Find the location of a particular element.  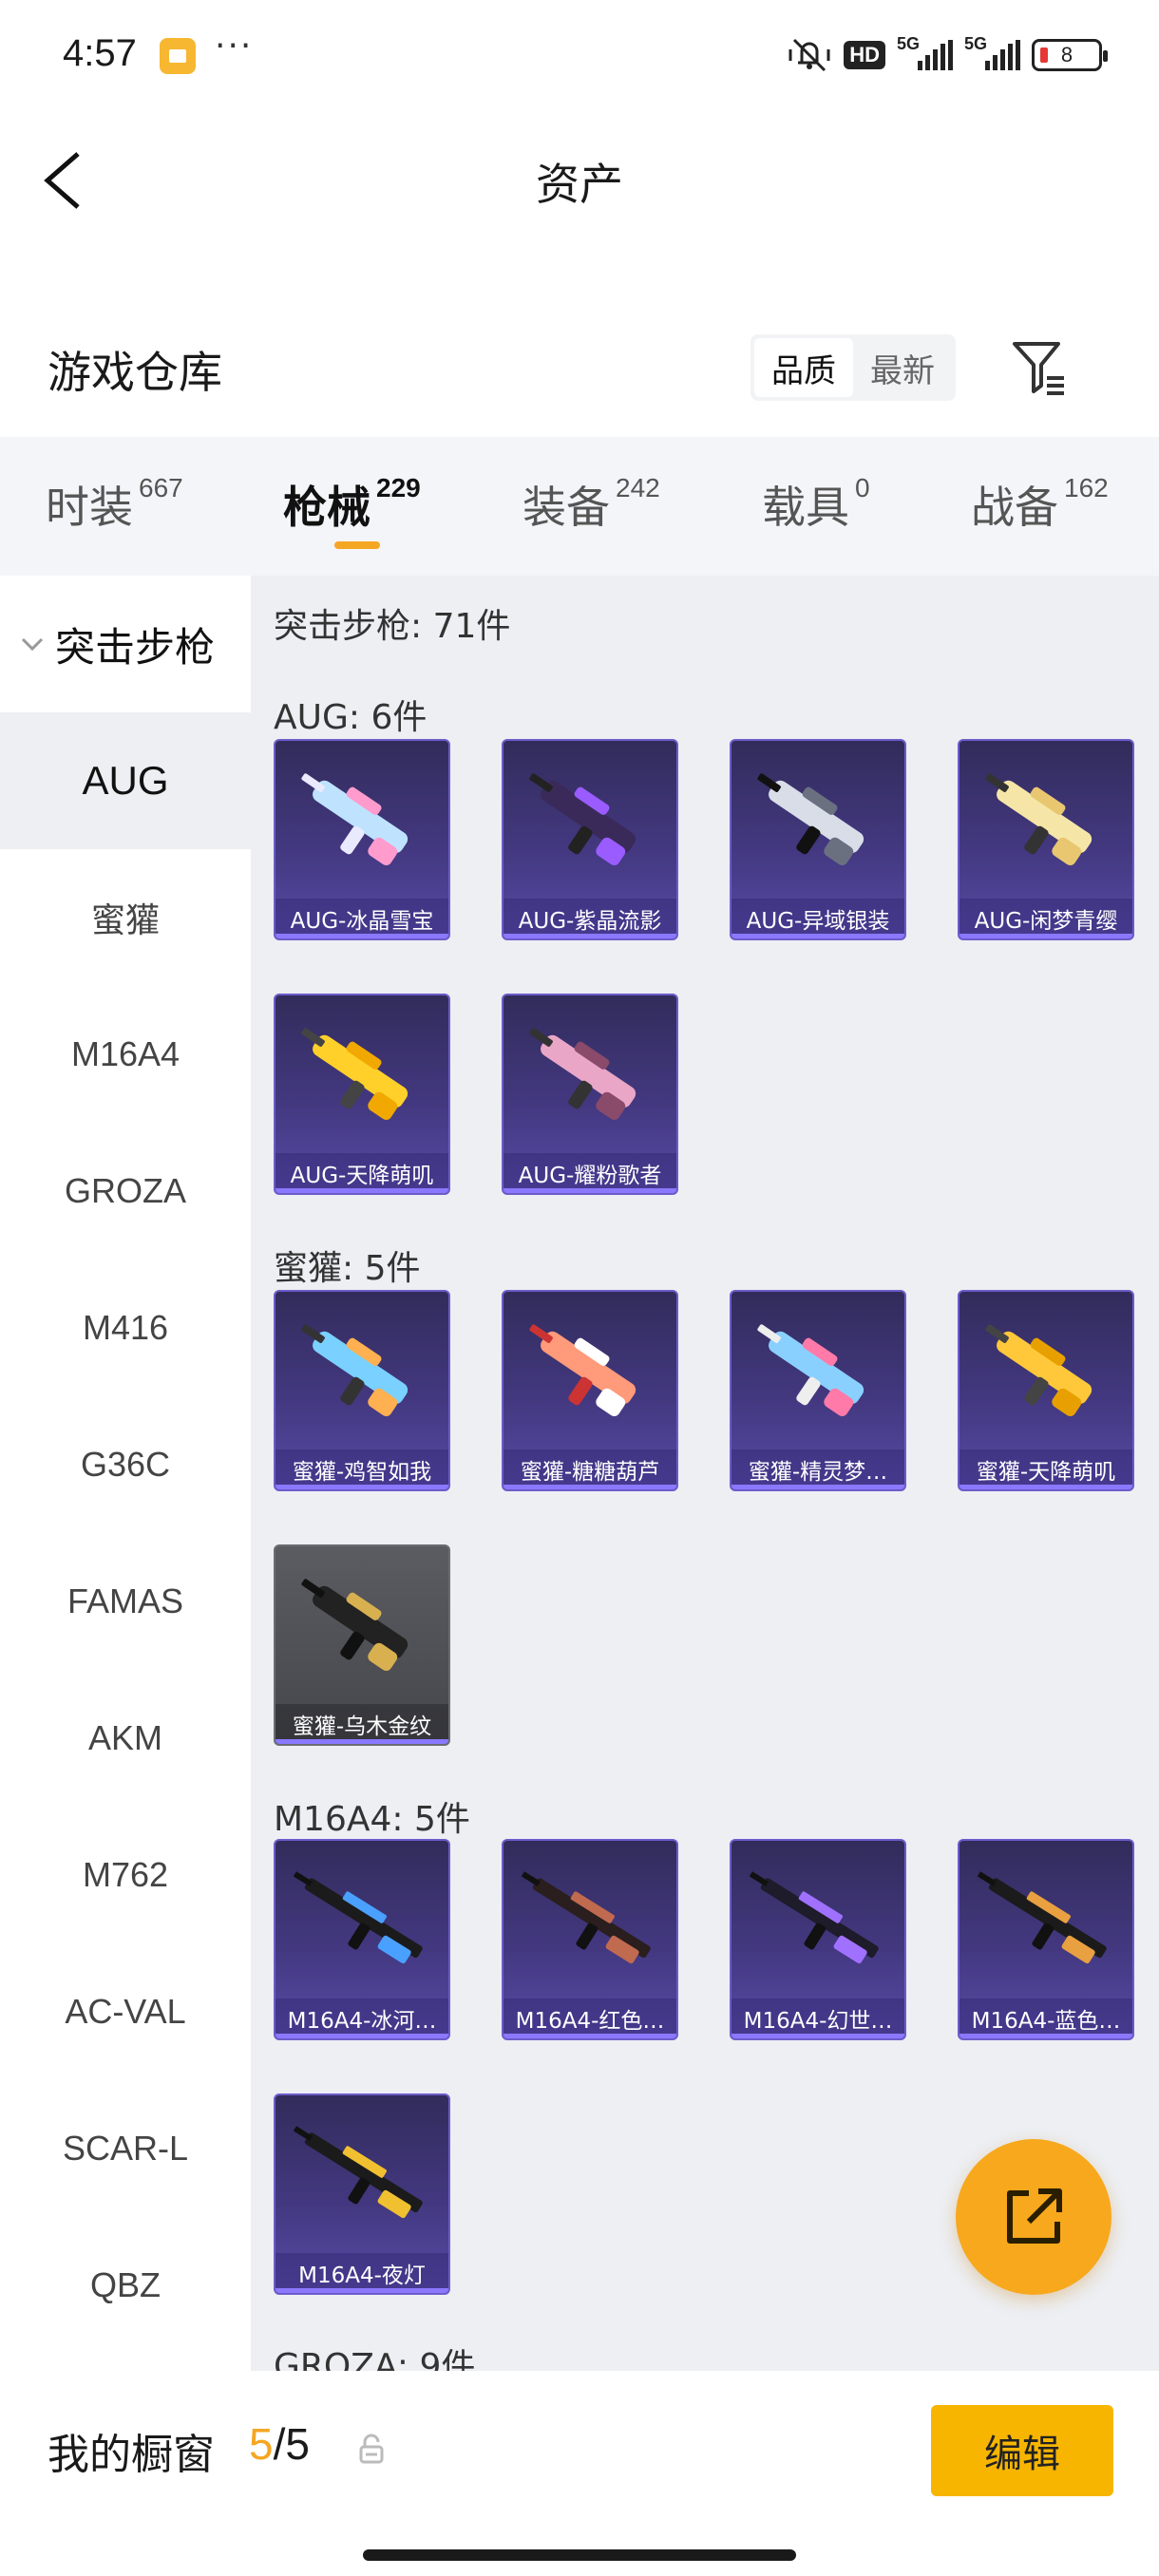

skin-card: AUG-闲梦青缨 is located at coordinates (1046, 839).